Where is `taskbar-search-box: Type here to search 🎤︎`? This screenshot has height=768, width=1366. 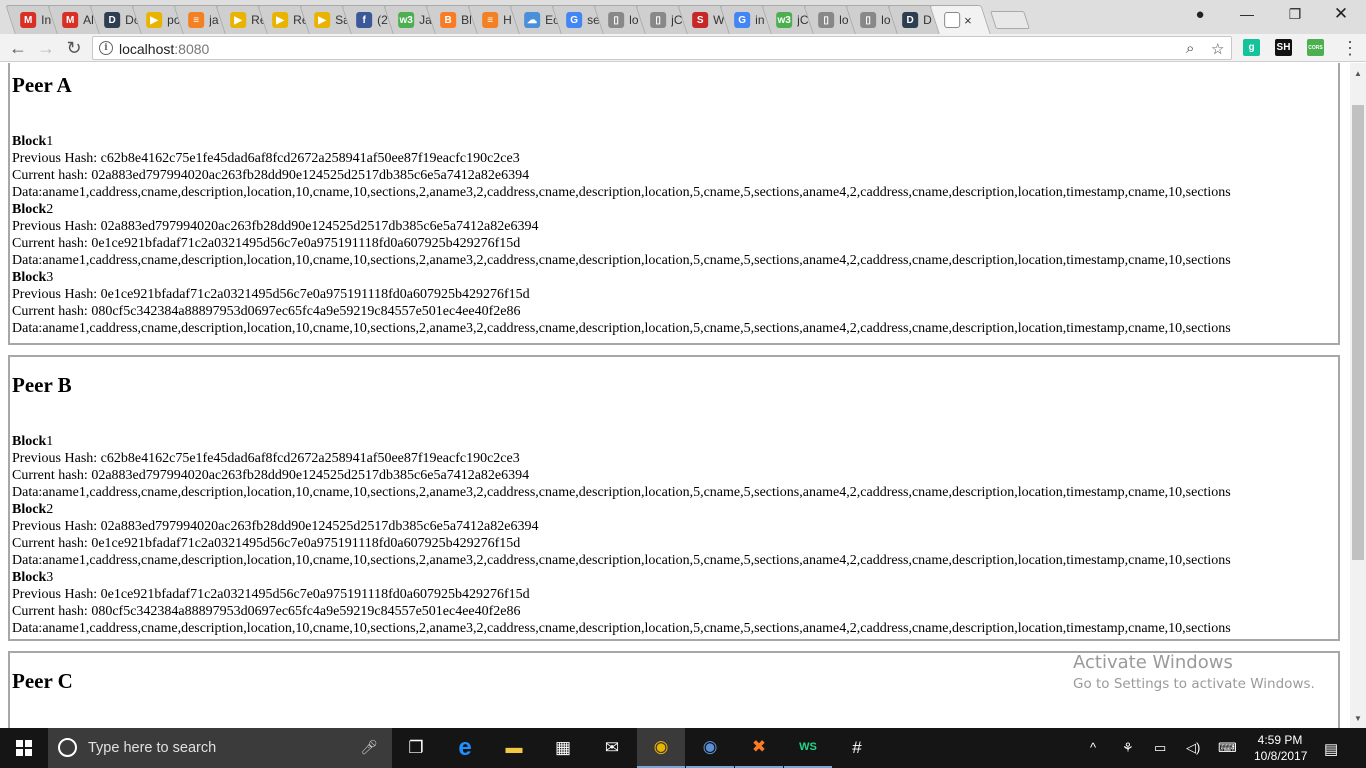 taskbar-search-box: Type here to search 🎤︎ is located at coordinates (220, 748).